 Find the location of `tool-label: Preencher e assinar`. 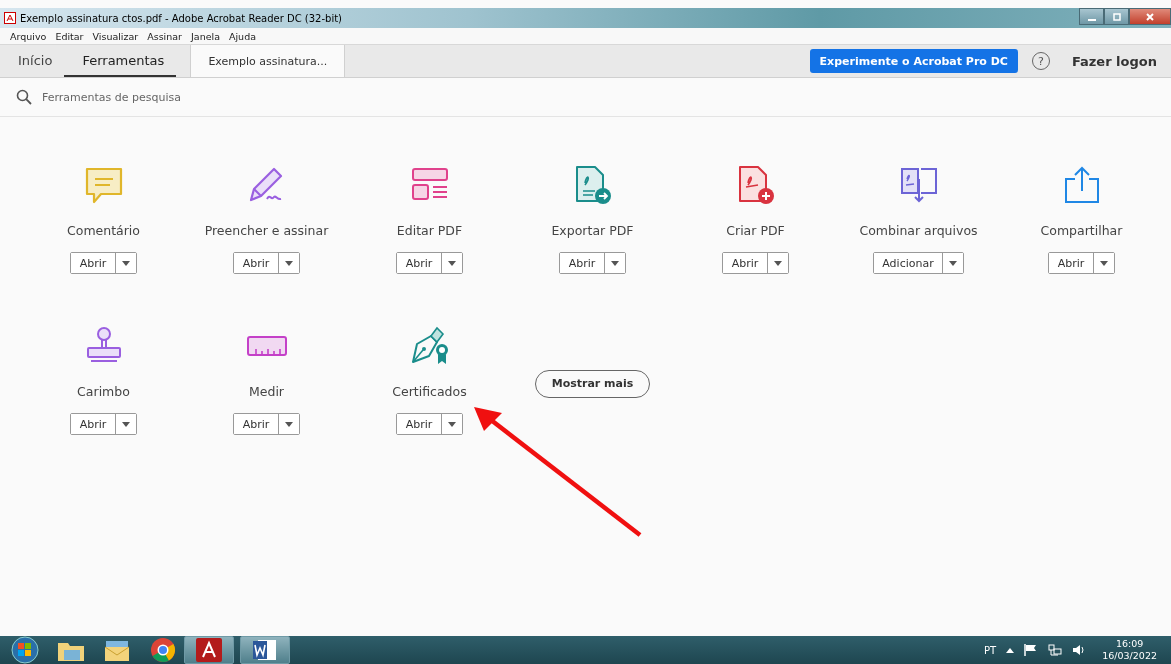

tool-label: Preencher e assinar is located at coordinates (266, 230).